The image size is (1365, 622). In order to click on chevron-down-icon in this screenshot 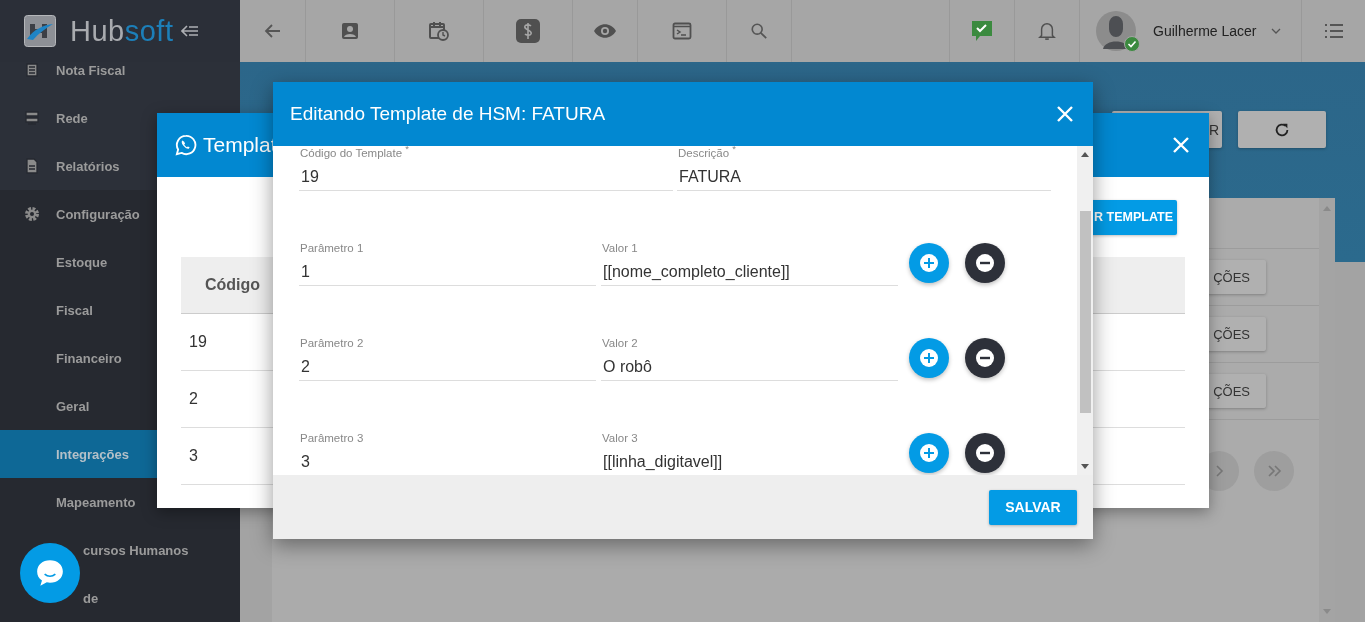, I will do `click(1275, 31)`.